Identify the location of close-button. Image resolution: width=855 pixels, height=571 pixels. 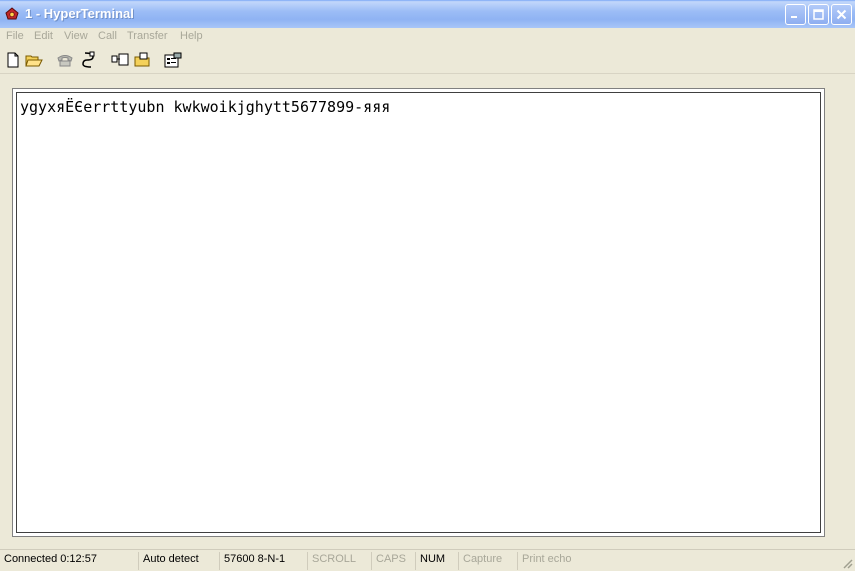
(841, 14).